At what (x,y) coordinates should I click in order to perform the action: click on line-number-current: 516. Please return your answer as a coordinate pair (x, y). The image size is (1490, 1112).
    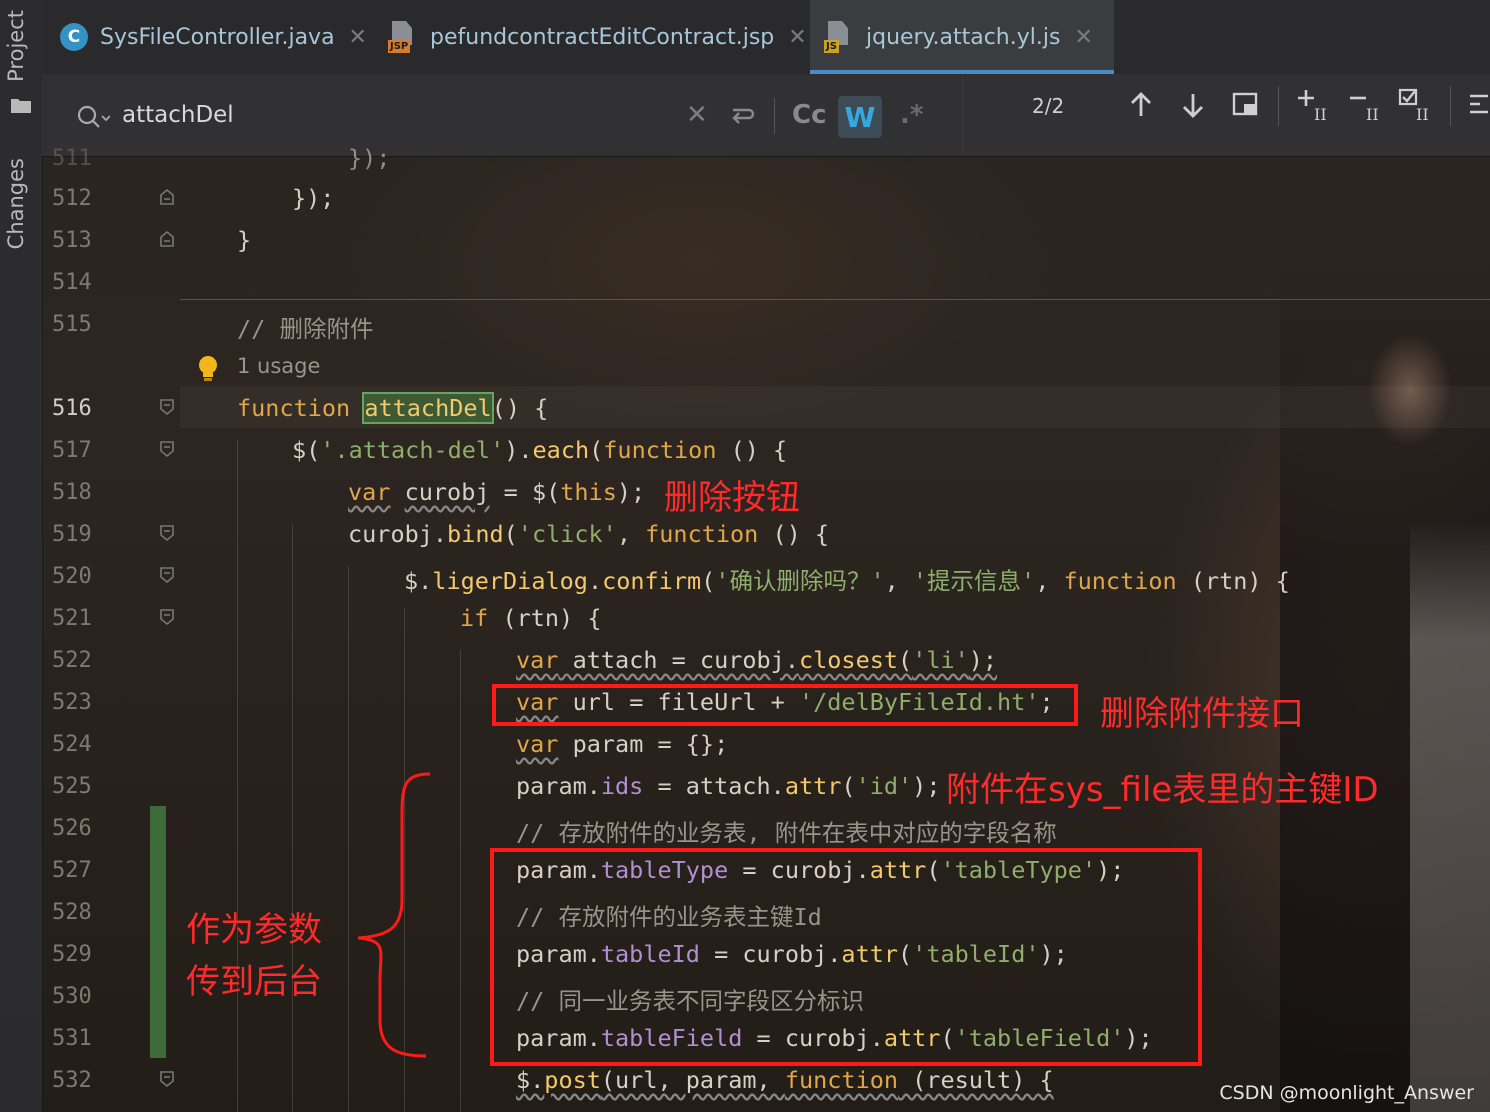
    Looking at the image, I should click on (72, 408).